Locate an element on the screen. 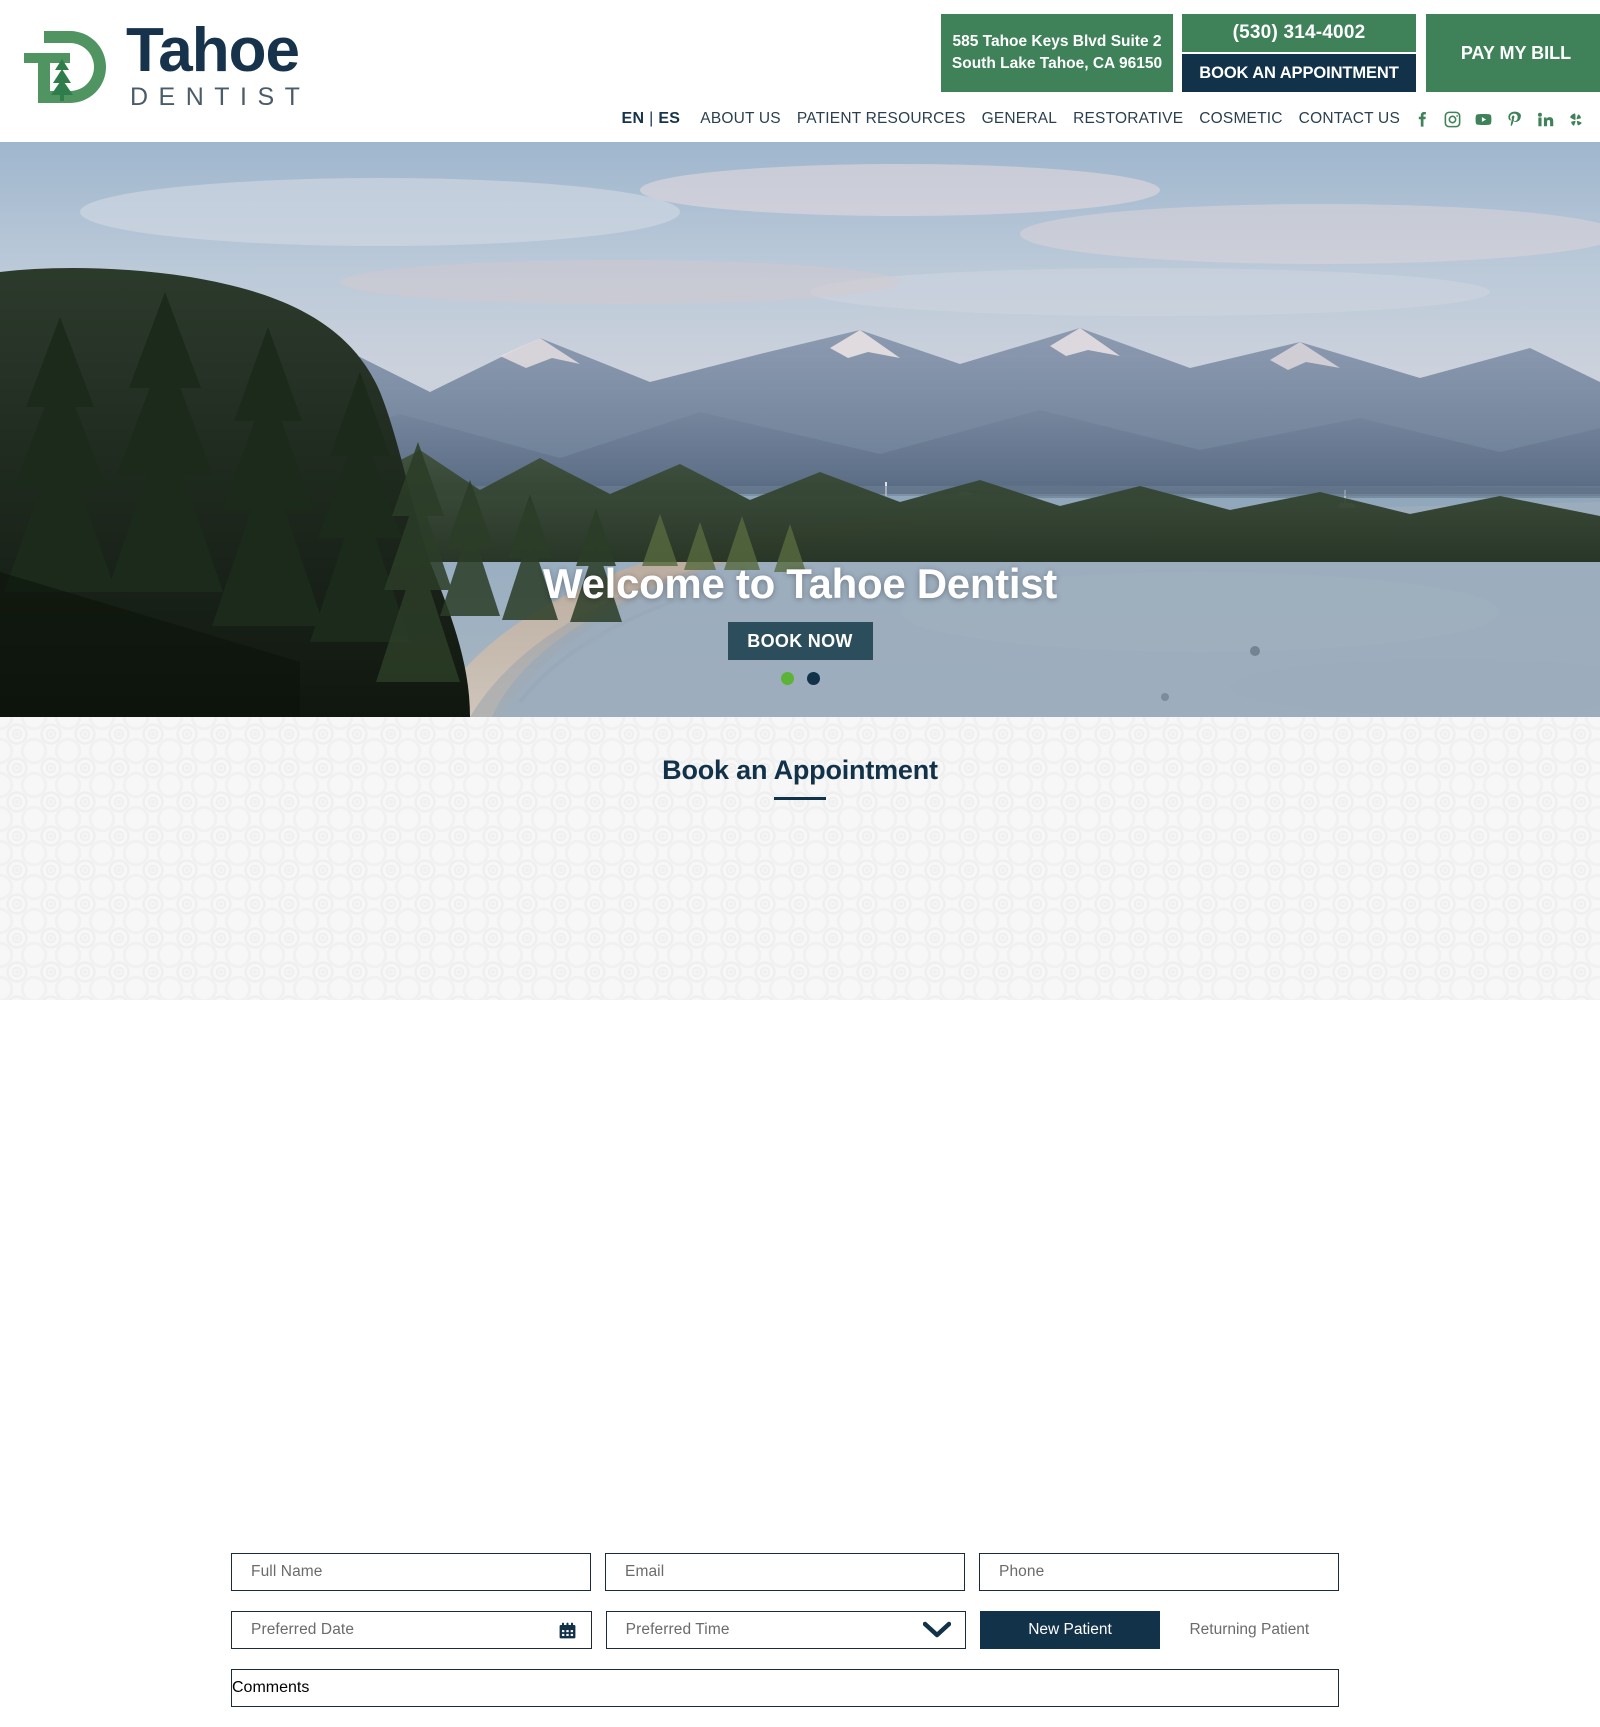 This screenshot has width=1600, height=1727. nav-item-general: GENERAL is located at coordinates (1019, 119).